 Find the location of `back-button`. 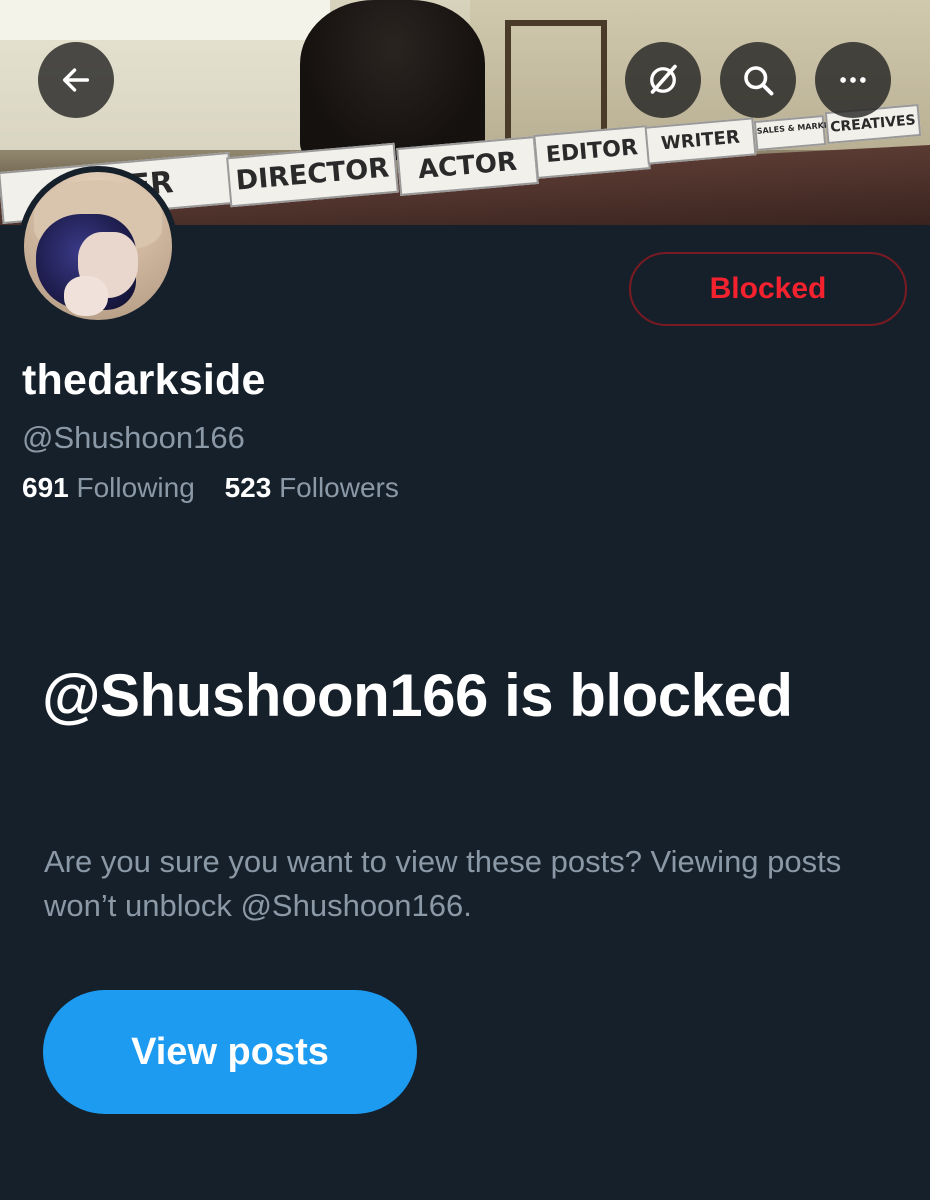

back-button is located at coordinates (76, 80).